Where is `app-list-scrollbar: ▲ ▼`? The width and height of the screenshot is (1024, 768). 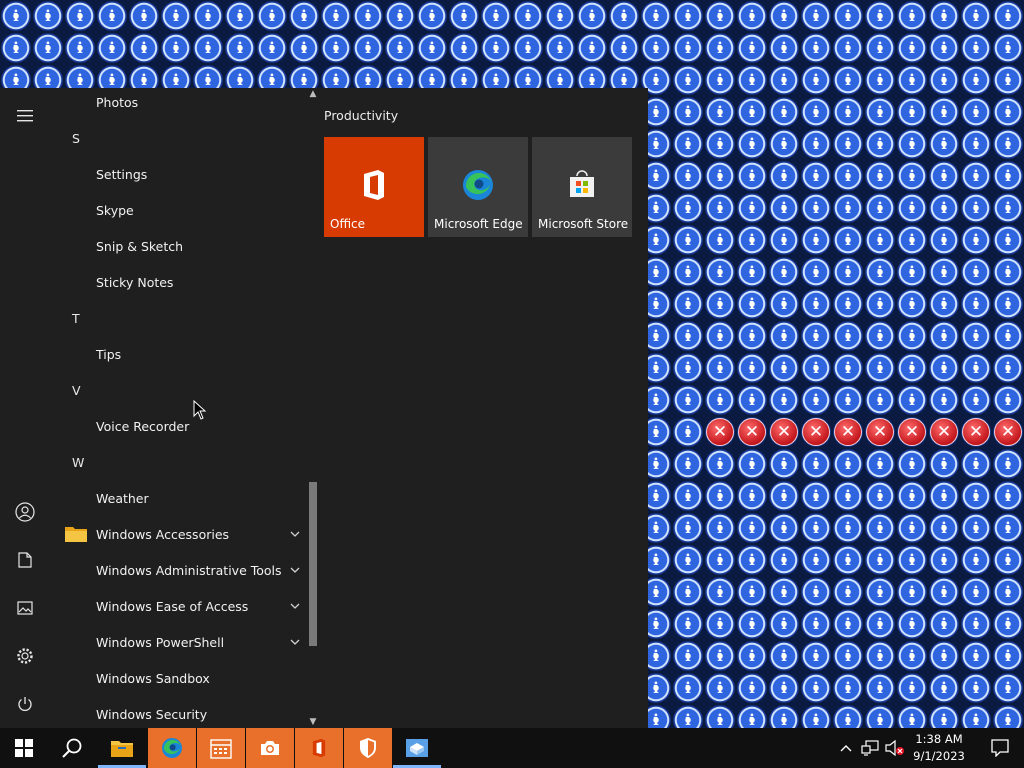 app-list-scrollbar: ▲ ▼ is located at coordinates (313, 408).